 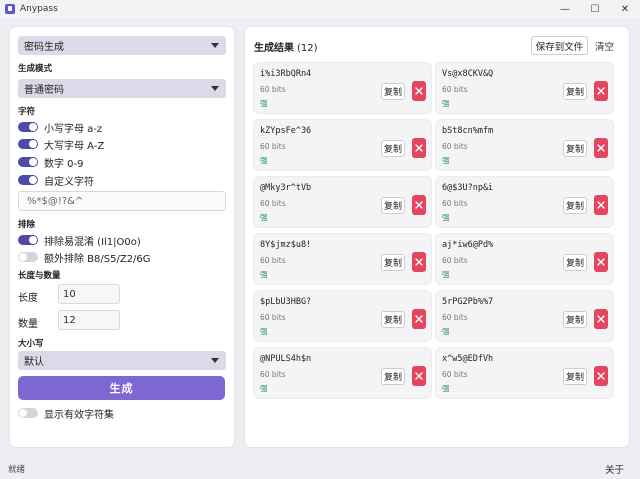 I want to click on about-link: 关于, so click(x=614, y=469).